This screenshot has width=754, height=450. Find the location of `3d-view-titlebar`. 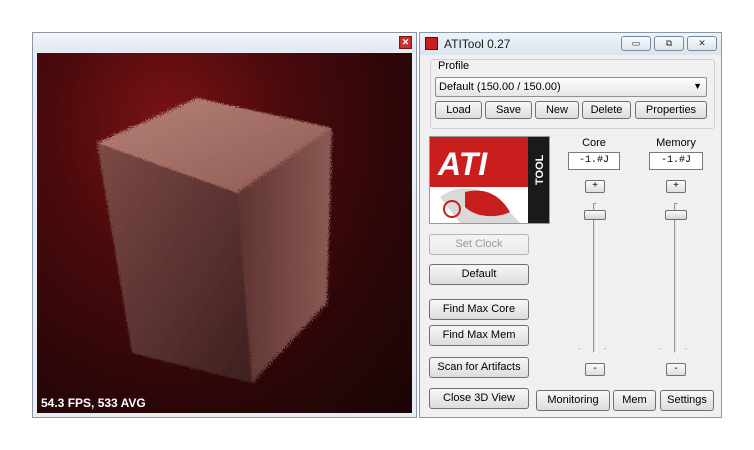

3d-view-titlebar is located at coordinates (224, 42).